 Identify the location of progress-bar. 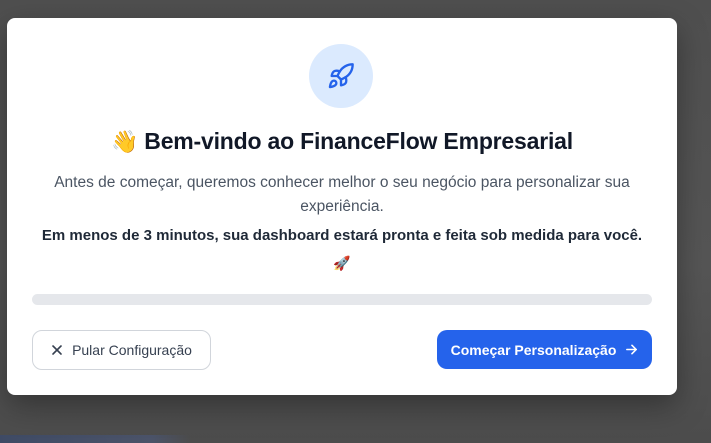
(342, 299).